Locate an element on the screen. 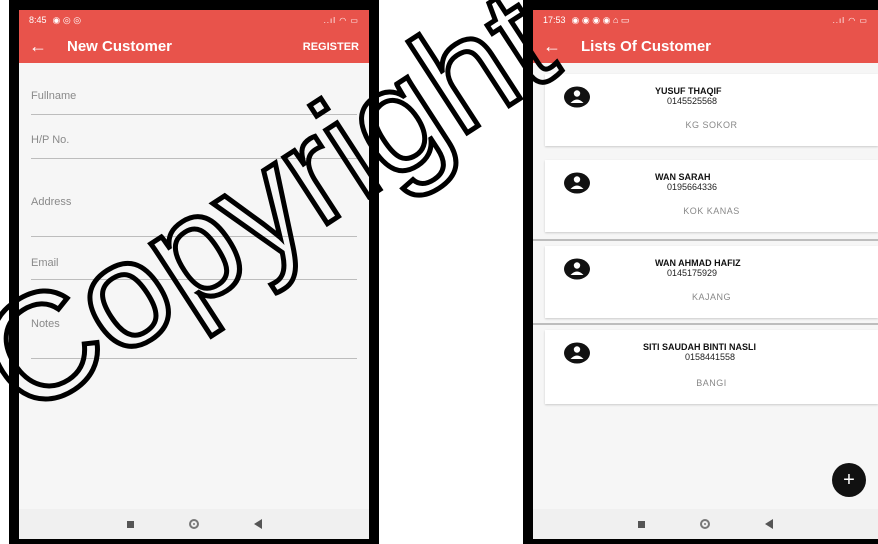 This screenshot has height=544, width=878. page-title: New Customer is located at coordinates (120, 46).